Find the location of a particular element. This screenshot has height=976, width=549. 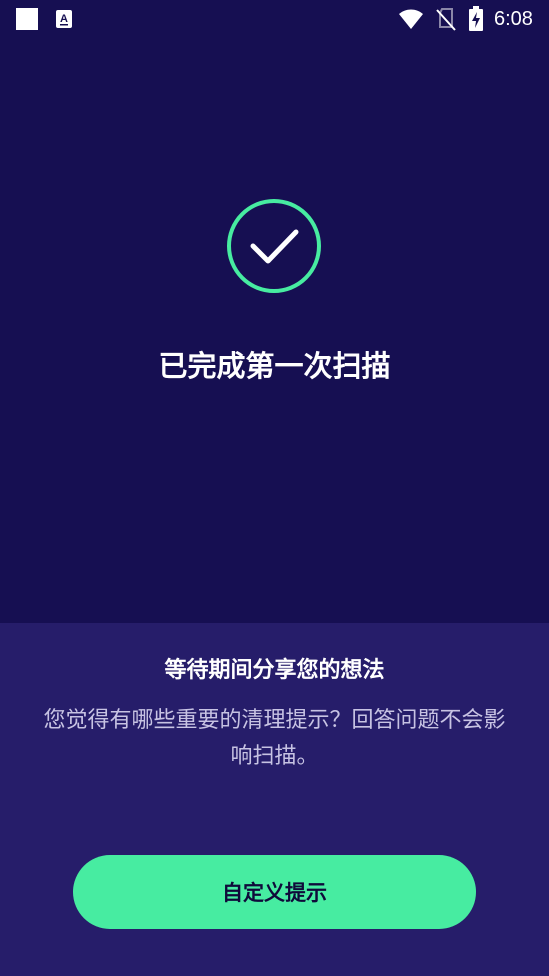

status-time: 6:08 is located at coordinates (513, 19).